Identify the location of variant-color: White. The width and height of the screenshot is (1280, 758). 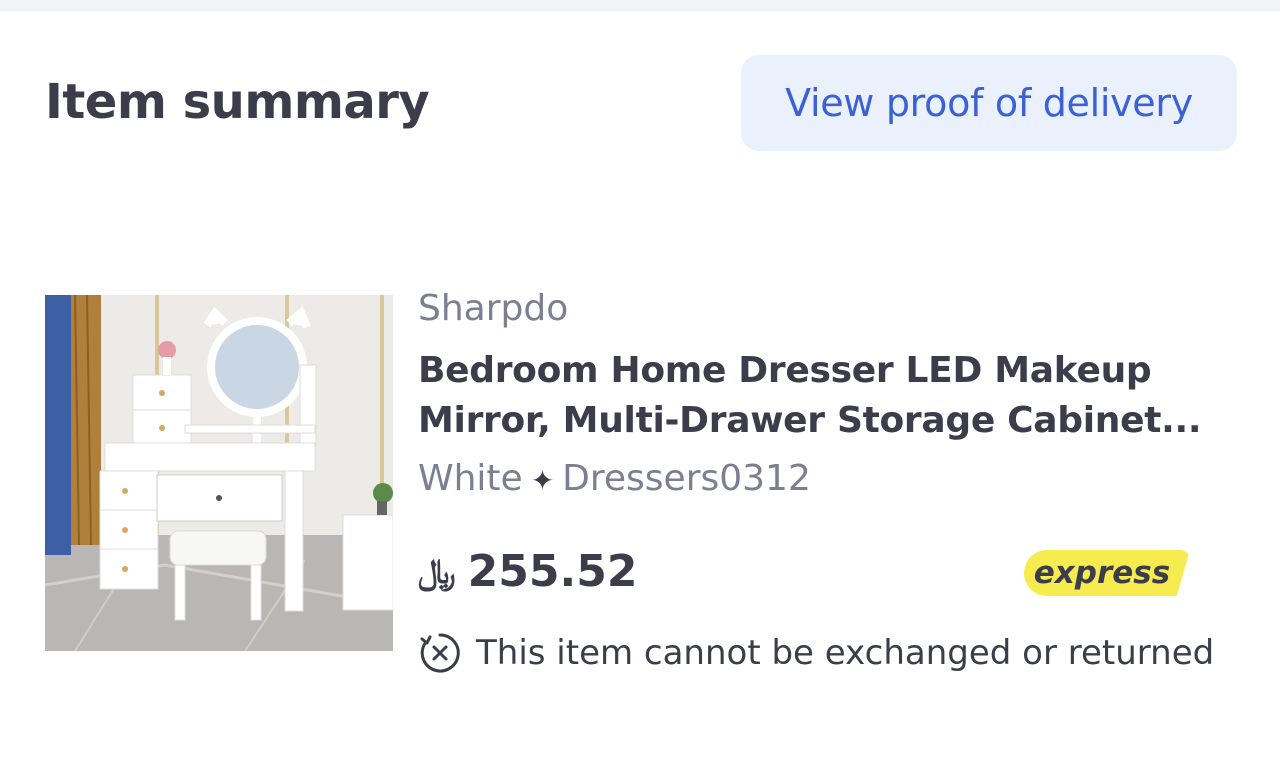
(470, 478).